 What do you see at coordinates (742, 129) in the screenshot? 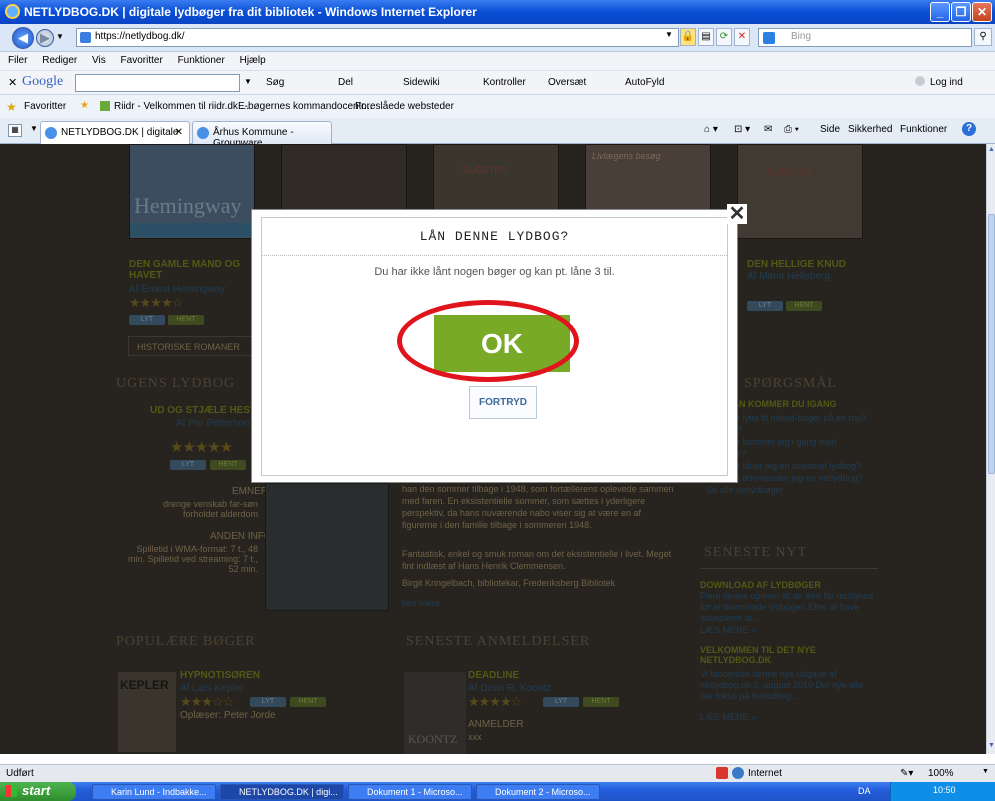
I see `feeds-icon: ⊡ ▾` at bounding box center [742, 129].